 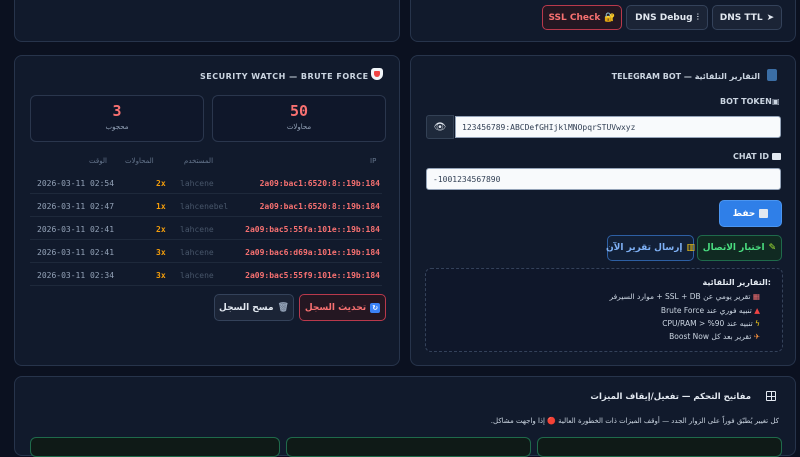 What do you see at coordinates (756, 296) in the screenshot?
I see `calendar-icon: ▦` at bounding box center [756, 296].